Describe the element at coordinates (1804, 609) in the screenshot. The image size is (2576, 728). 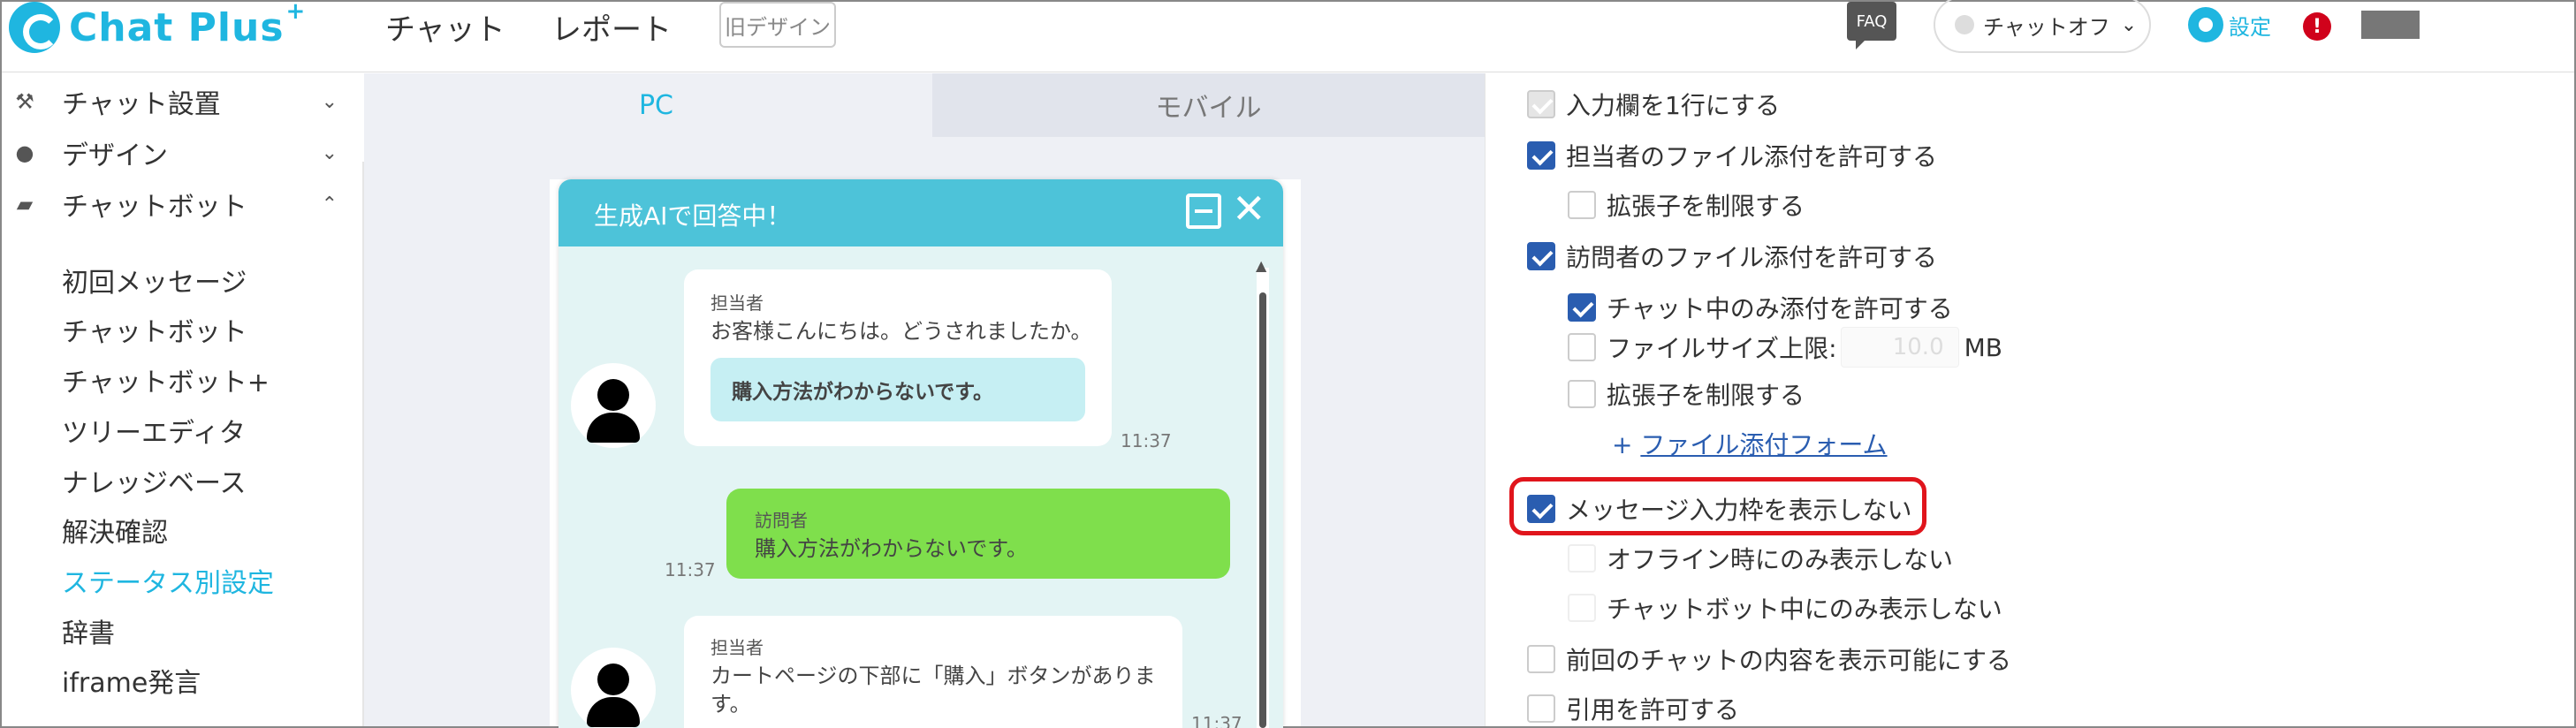
I see `option-label: チャットボット中にのみ表示しない` at that location.